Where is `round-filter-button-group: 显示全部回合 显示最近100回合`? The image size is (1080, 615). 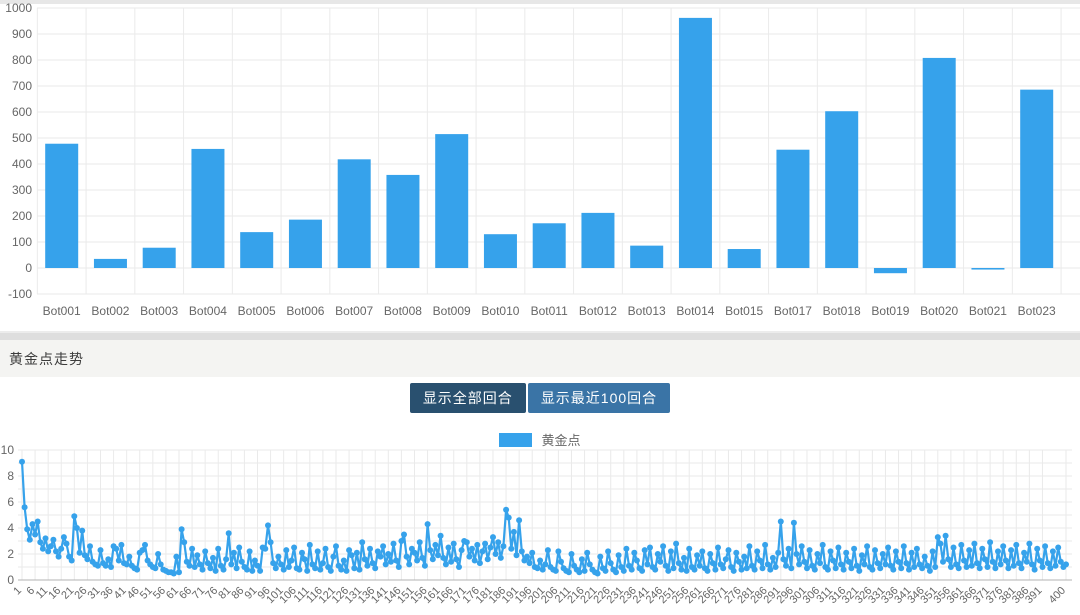
round-filter-button-group: 显示全部回合 显示最近100回合 is located at coordinates (540, 398).